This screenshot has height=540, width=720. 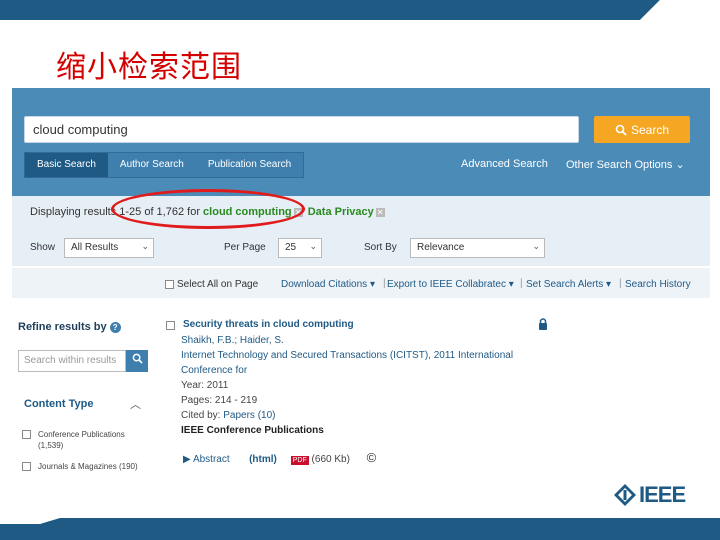 I want to click on search-history-link: Search History, so click(x=658, y=284).